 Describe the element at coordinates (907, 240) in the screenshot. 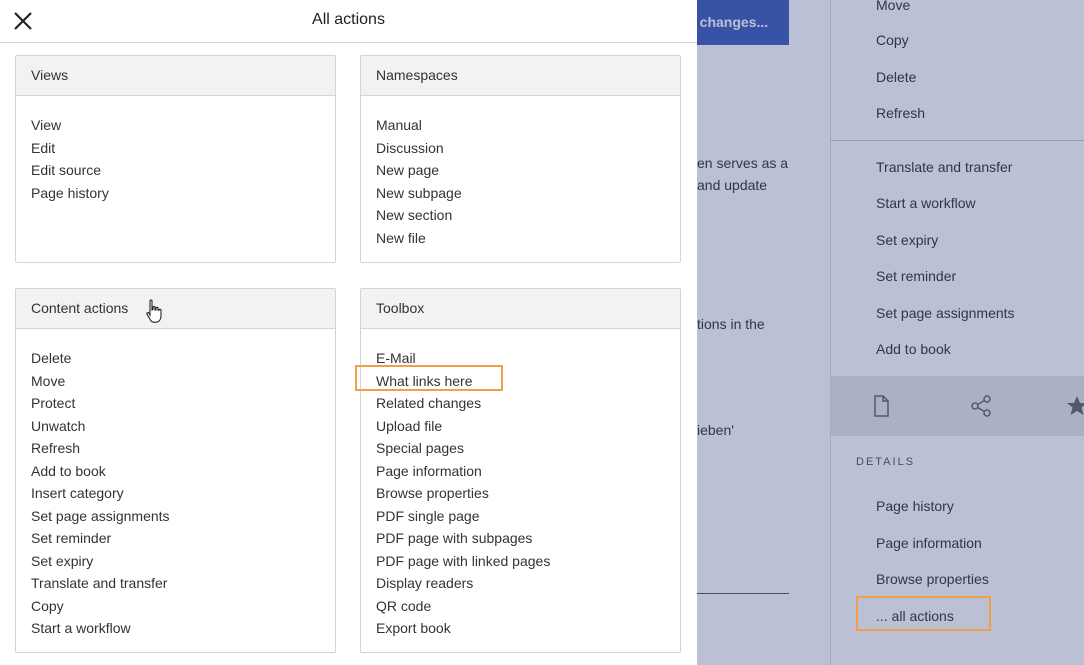

I see `panel-item-expiry: Set expiry` at that location.